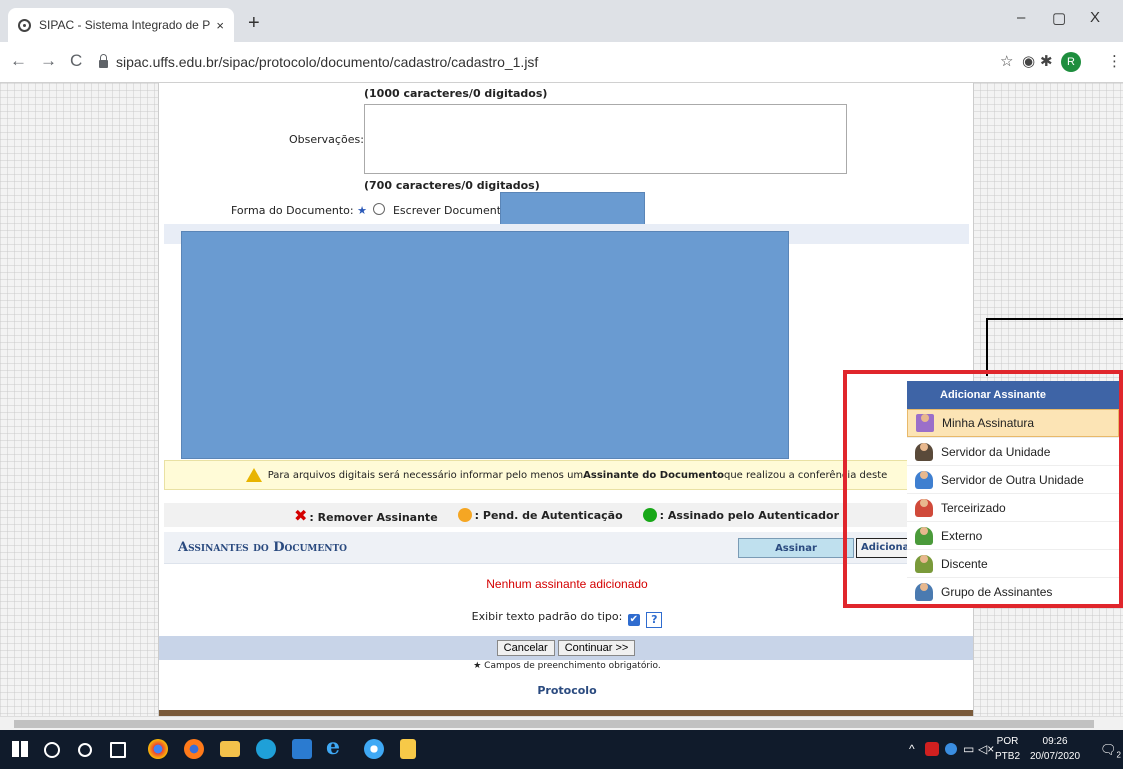 The width and height of the screenshot is (1123, 769). Describe the element at coordinates (1007, 741) in the screenshot. I see `language-code: POR` at that location.